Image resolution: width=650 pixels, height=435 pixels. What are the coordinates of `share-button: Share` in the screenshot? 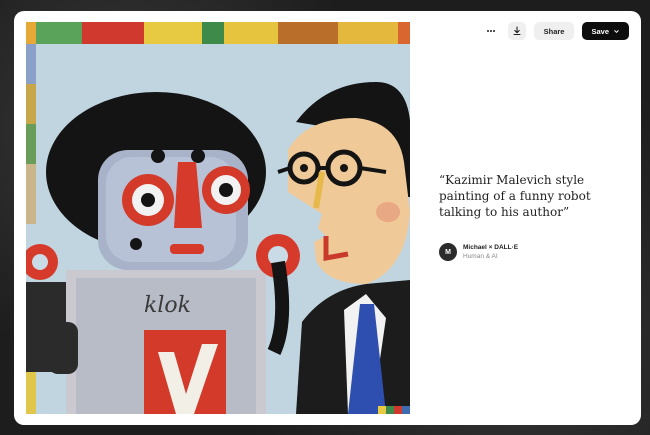 It's located at (554, 31).